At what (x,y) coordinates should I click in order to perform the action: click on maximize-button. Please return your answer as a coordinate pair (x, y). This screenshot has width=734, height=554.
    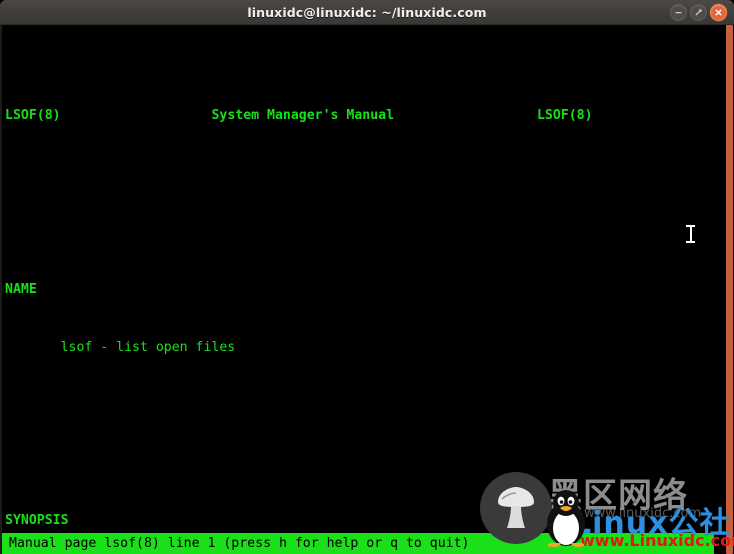
    Looking at the image, I should click on (698, 12).